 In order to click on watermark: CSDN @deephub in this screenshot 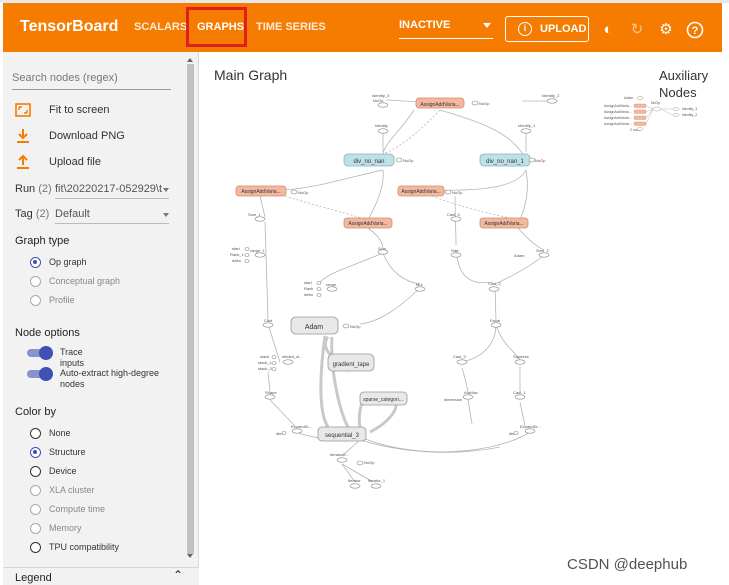, I will do `click(627, 564)`.